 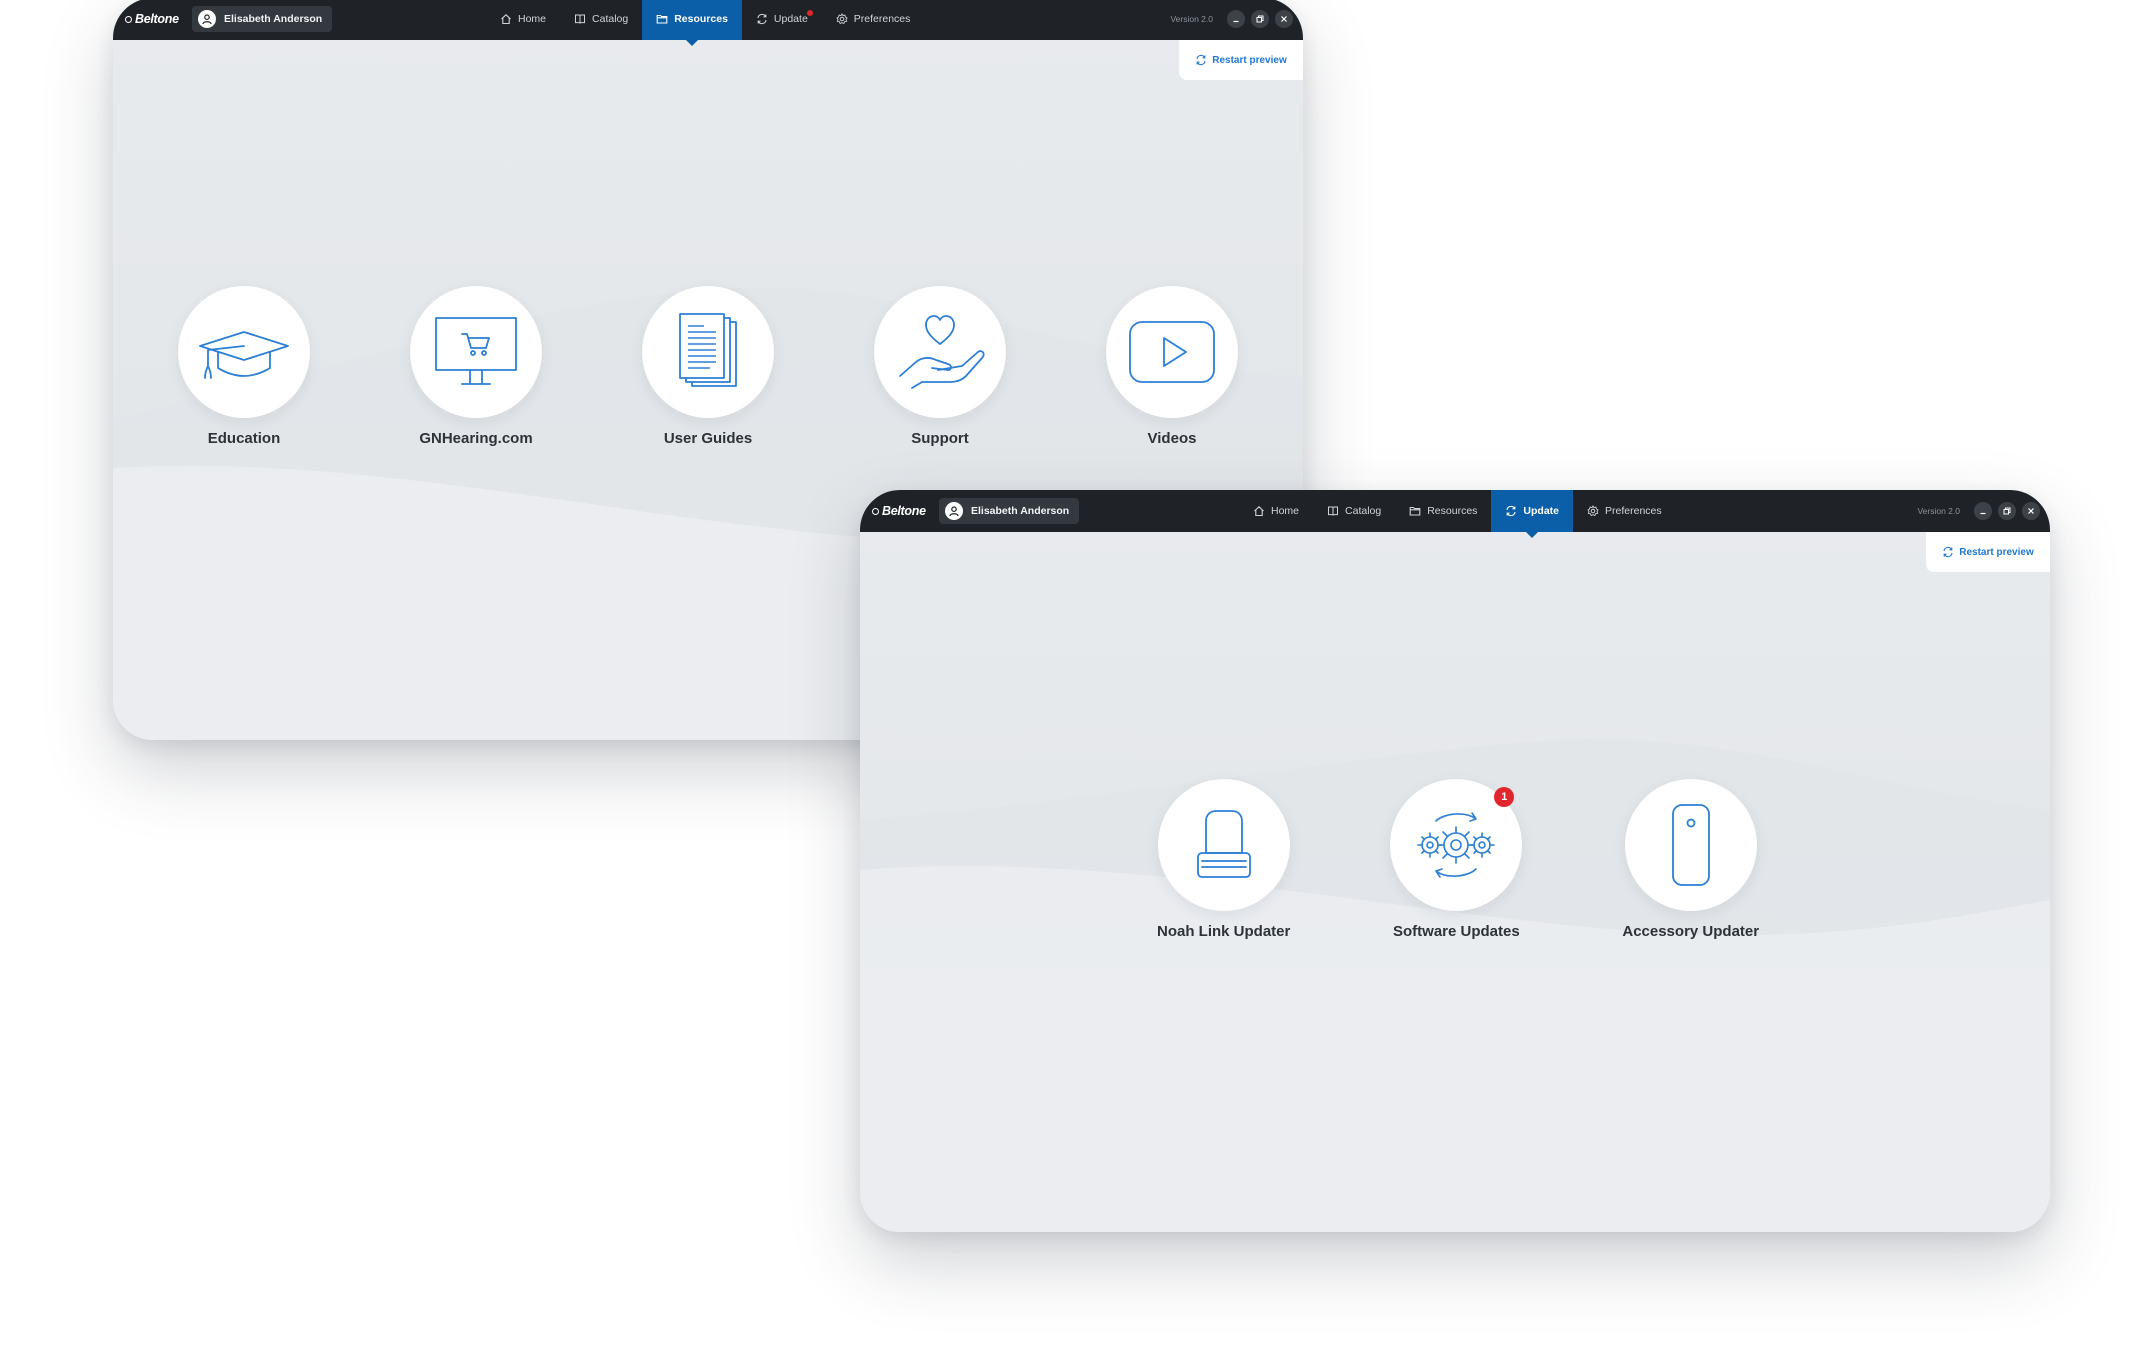 What do you see at coordinates (1223, 844) in the screenshot?
I see `noah-link-device-icon` at bounding box center [1223, 844].